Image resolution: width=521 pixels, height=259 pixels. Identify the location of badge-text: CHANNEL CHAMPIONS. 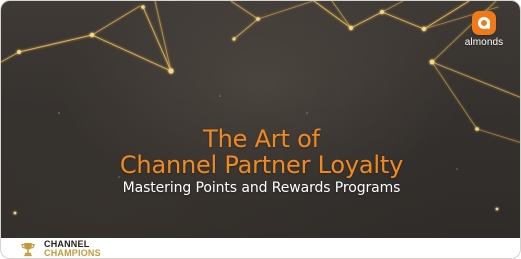
(72, 249).